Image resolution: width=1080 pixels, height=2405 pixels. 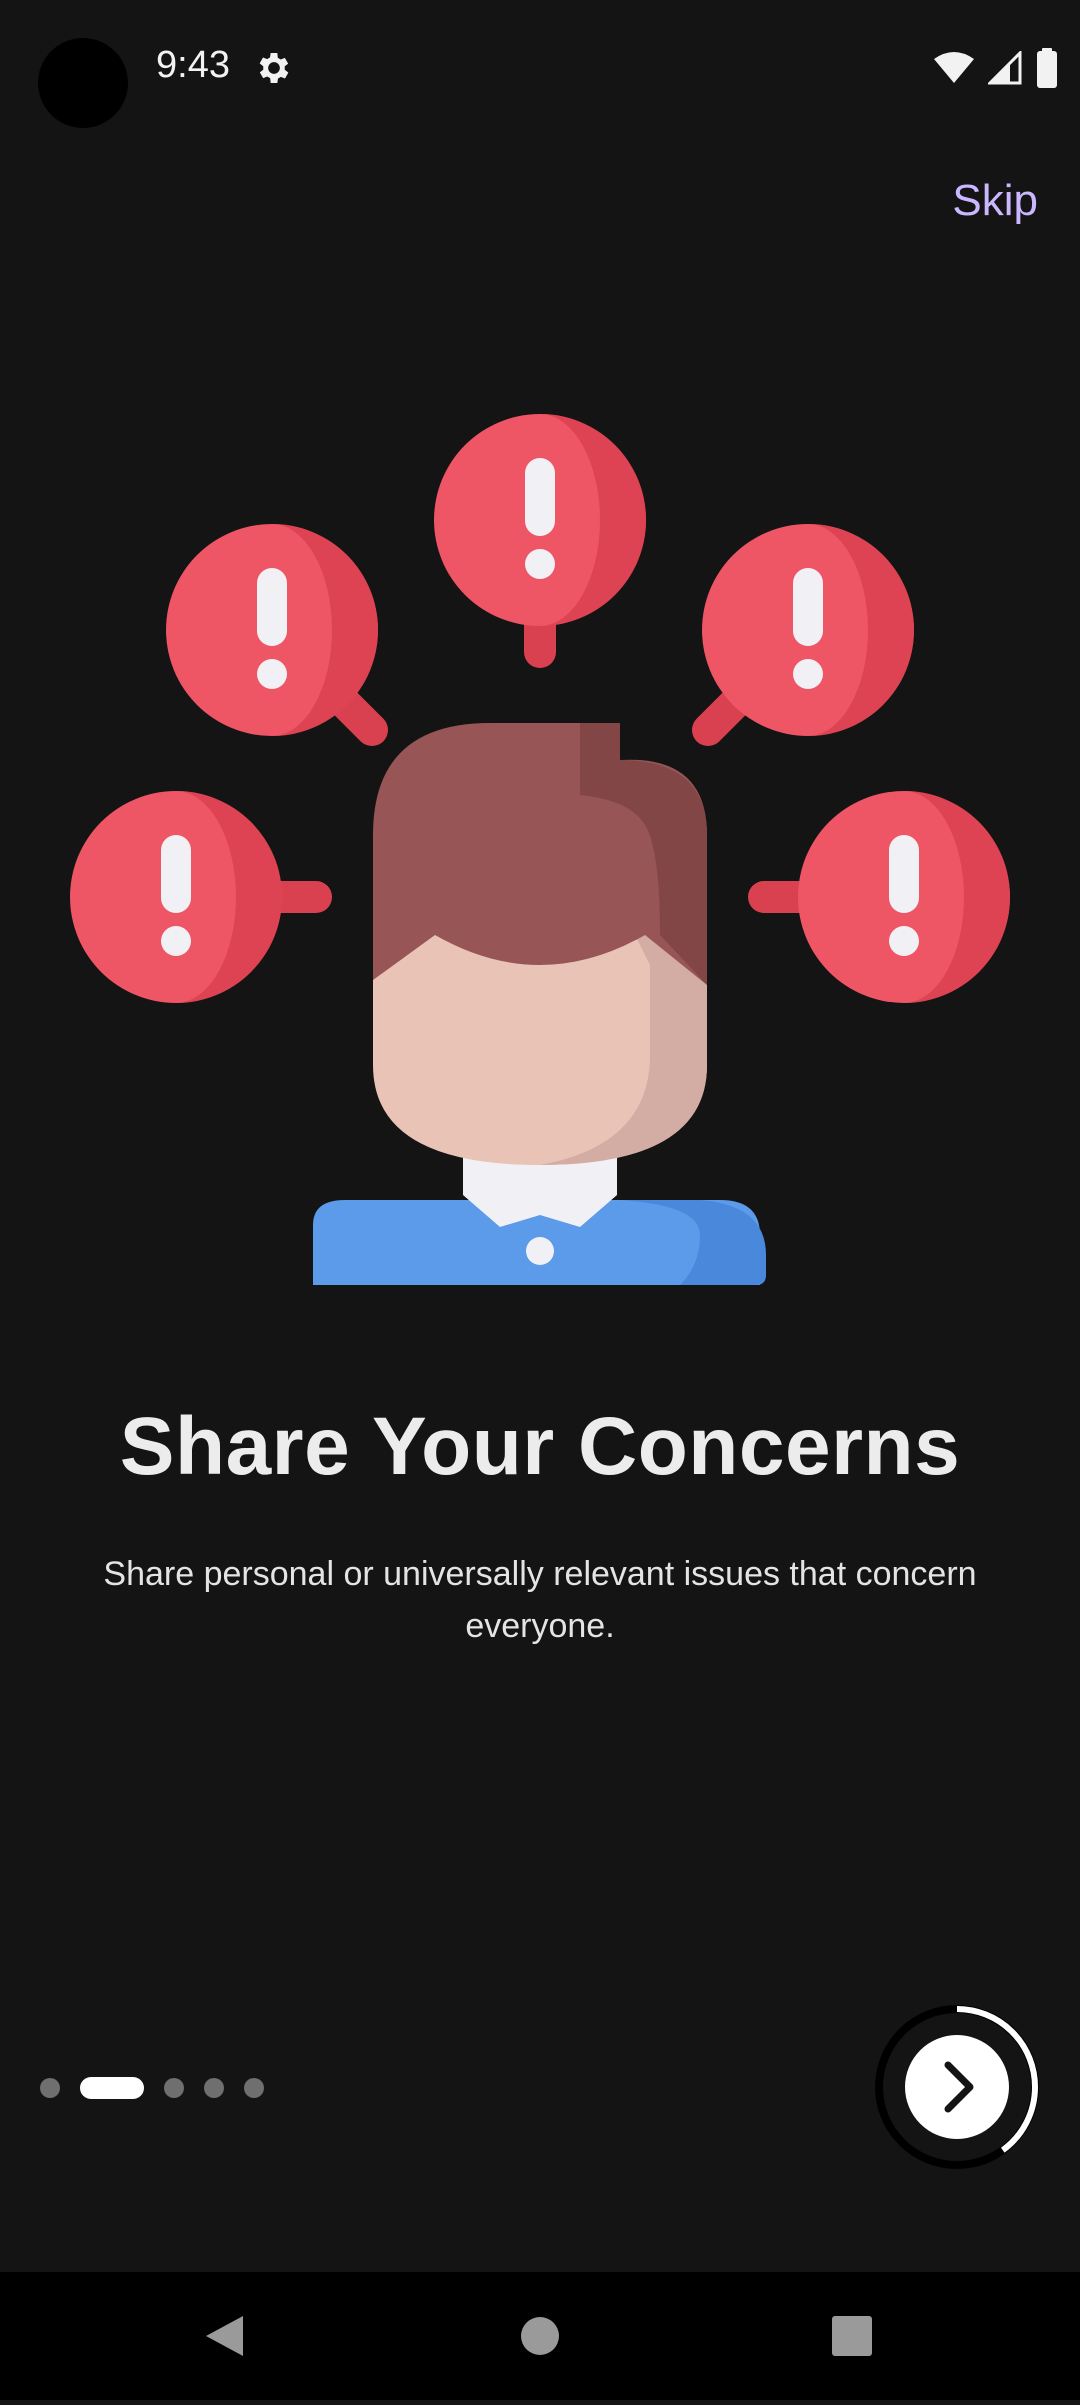 What do you see at coordinates (995, 201) in the screenshot?
I see `skip-button: Skip` at bounding box center [995, 201].